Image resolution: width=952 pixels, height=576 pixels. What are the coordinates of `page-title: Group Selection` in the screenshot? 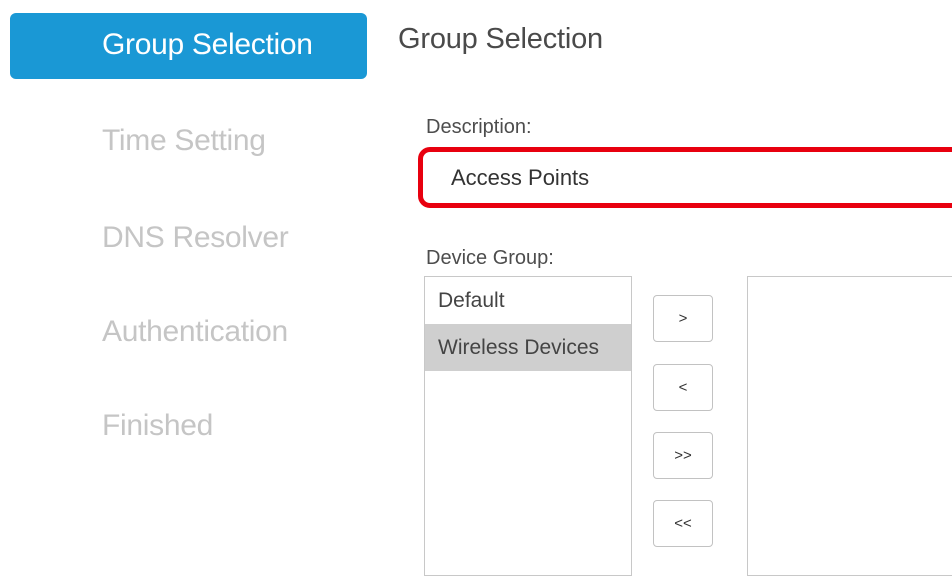 It's located at (500, 39).